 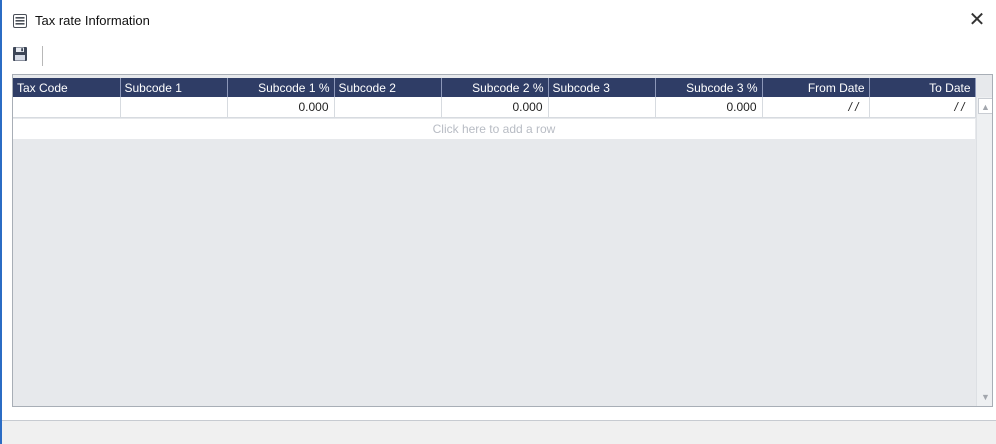 I want to click on save-button, so click(x=21, y=55).